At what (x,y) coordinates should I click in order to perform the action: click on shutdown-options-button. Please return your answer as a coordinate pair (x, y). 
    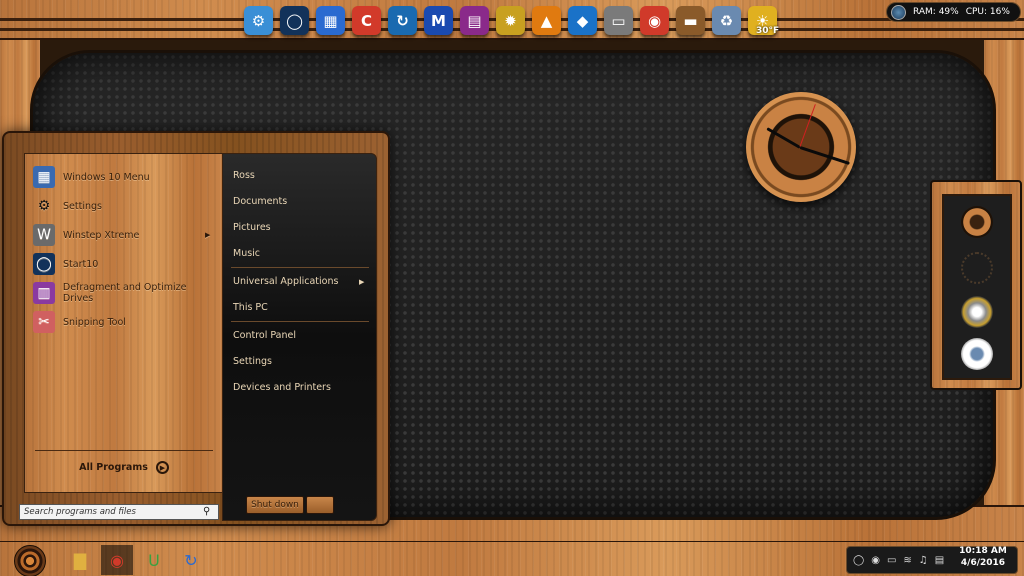
    Looking at the image, I should click on (320, 505).